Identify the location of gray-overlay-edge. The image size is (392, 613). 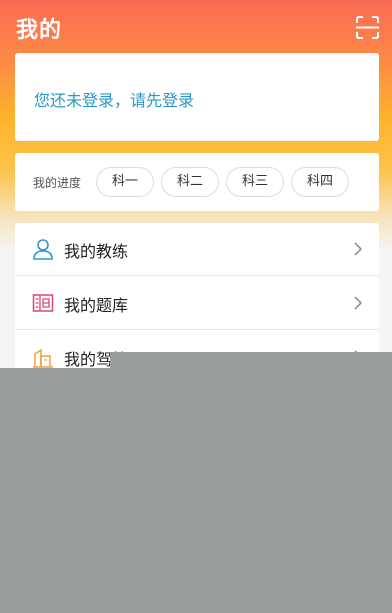
(251, 360).